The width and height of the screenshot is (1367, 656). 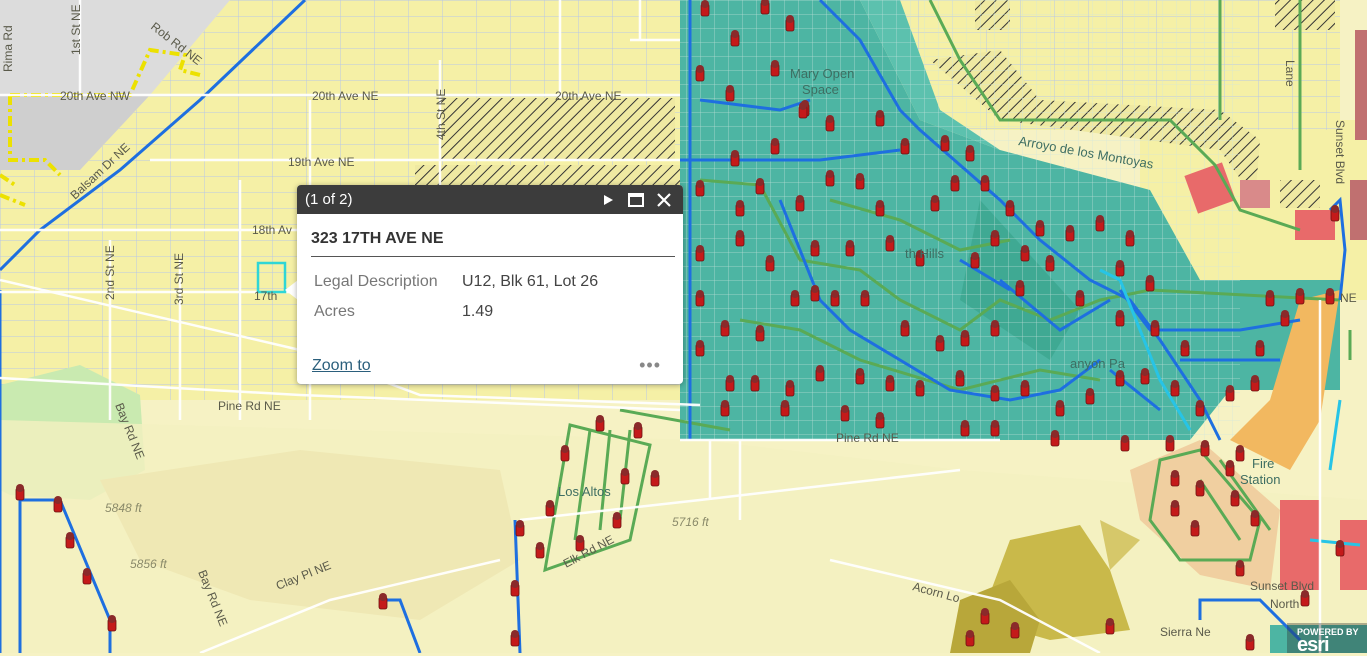 What do you see at coordinates (76, 29) in the screenshot?
I see `label-1st: 1st St NE` at bounding box center [76, 29].